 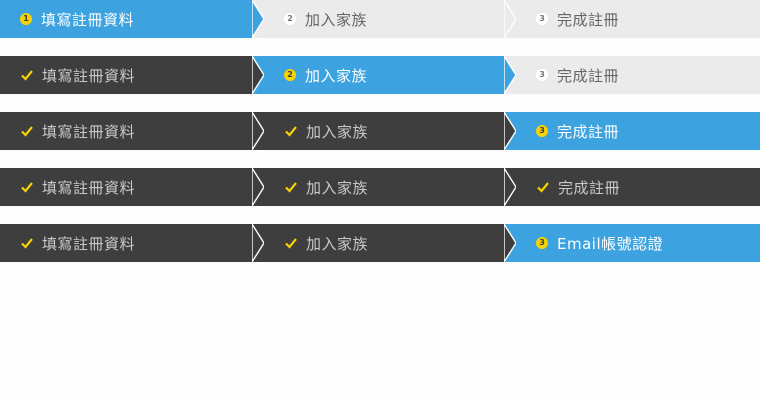 I want to click on registration-stepper: 1 填寫註冊資料 2 加入家族 3 完成註冊, so click(x=380, y=19).